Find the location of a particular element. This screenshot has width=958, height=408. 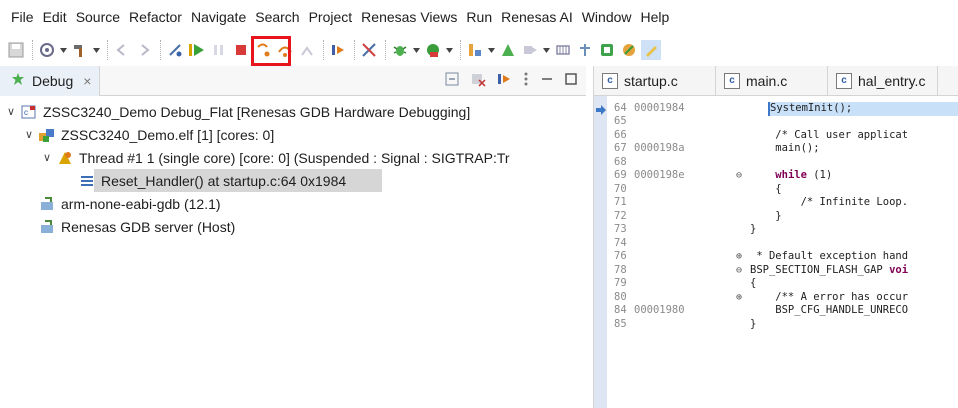

instruction-step-icon is located at coordinates (504, 80).